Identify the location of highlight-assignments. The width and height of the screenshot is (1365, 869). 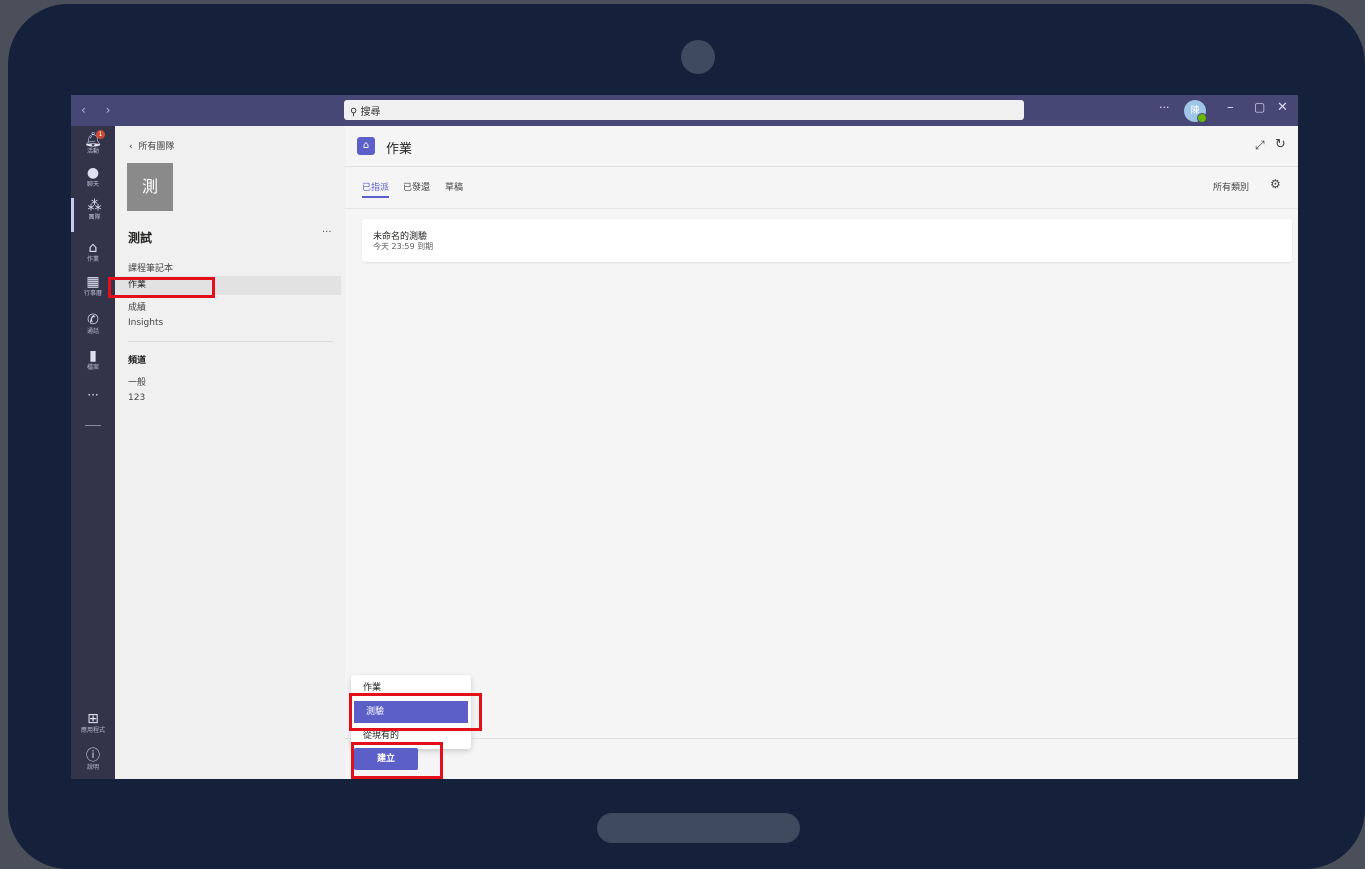
(161, 287).